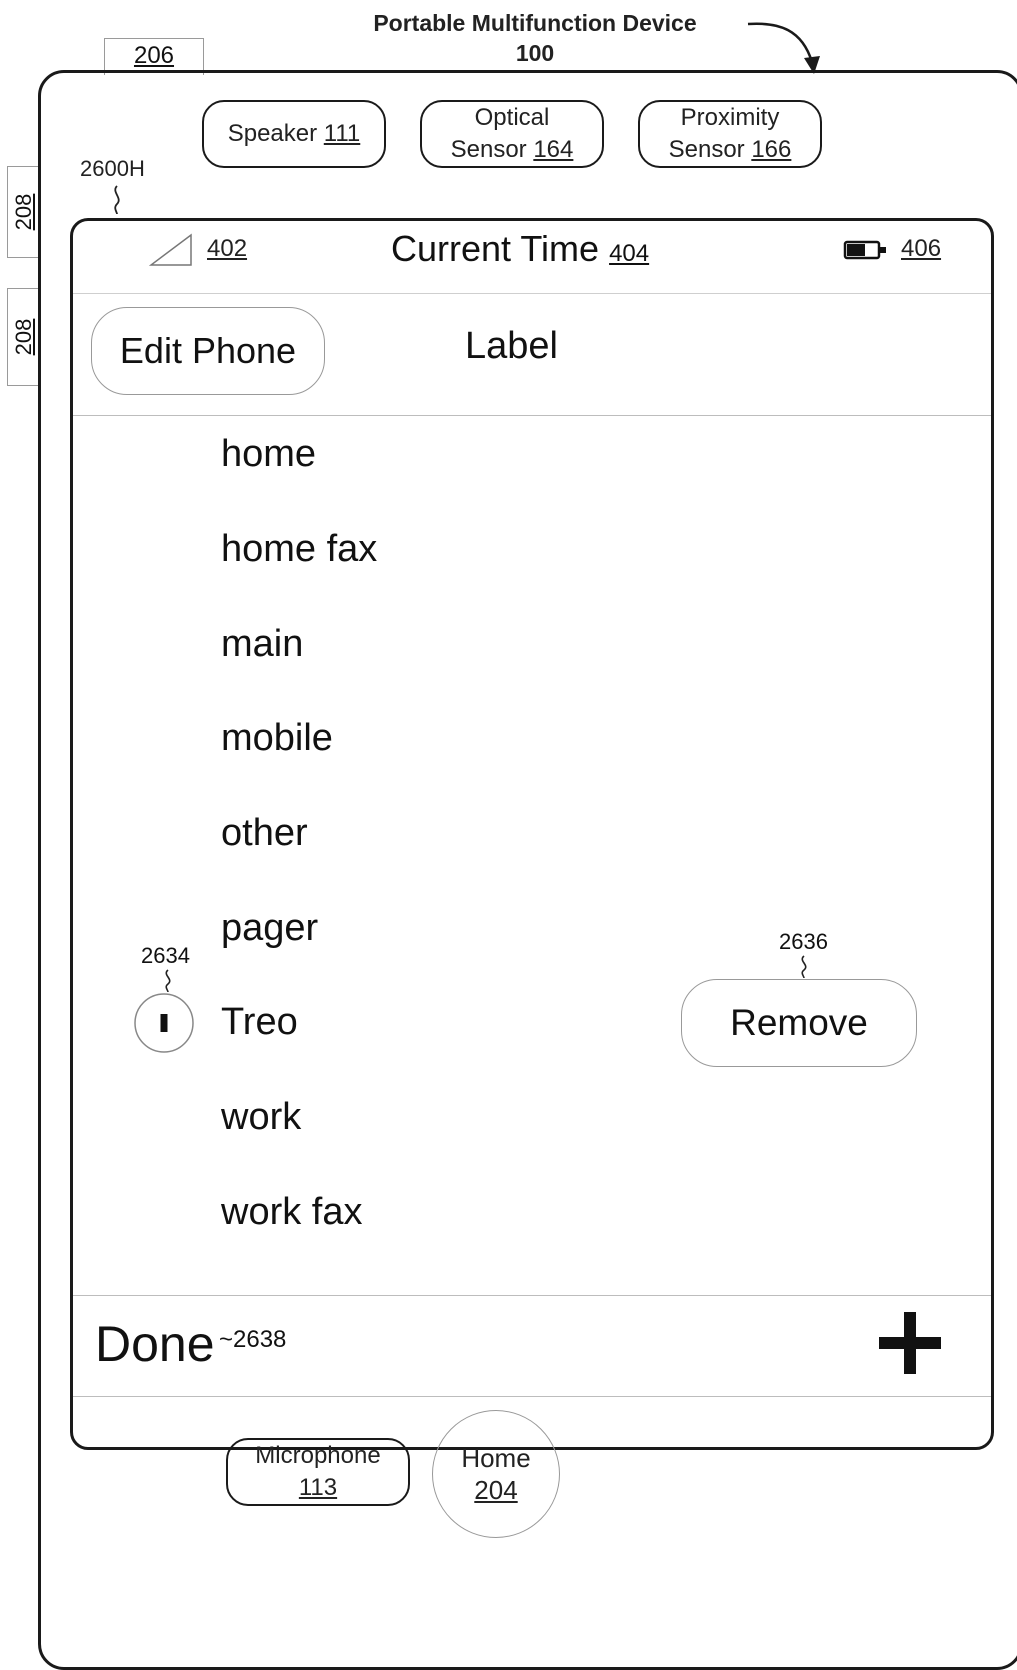 The height and width of the screenshot is (1670, 1017). I want to click on label-item-treo: Treo, so click(259, 1022).